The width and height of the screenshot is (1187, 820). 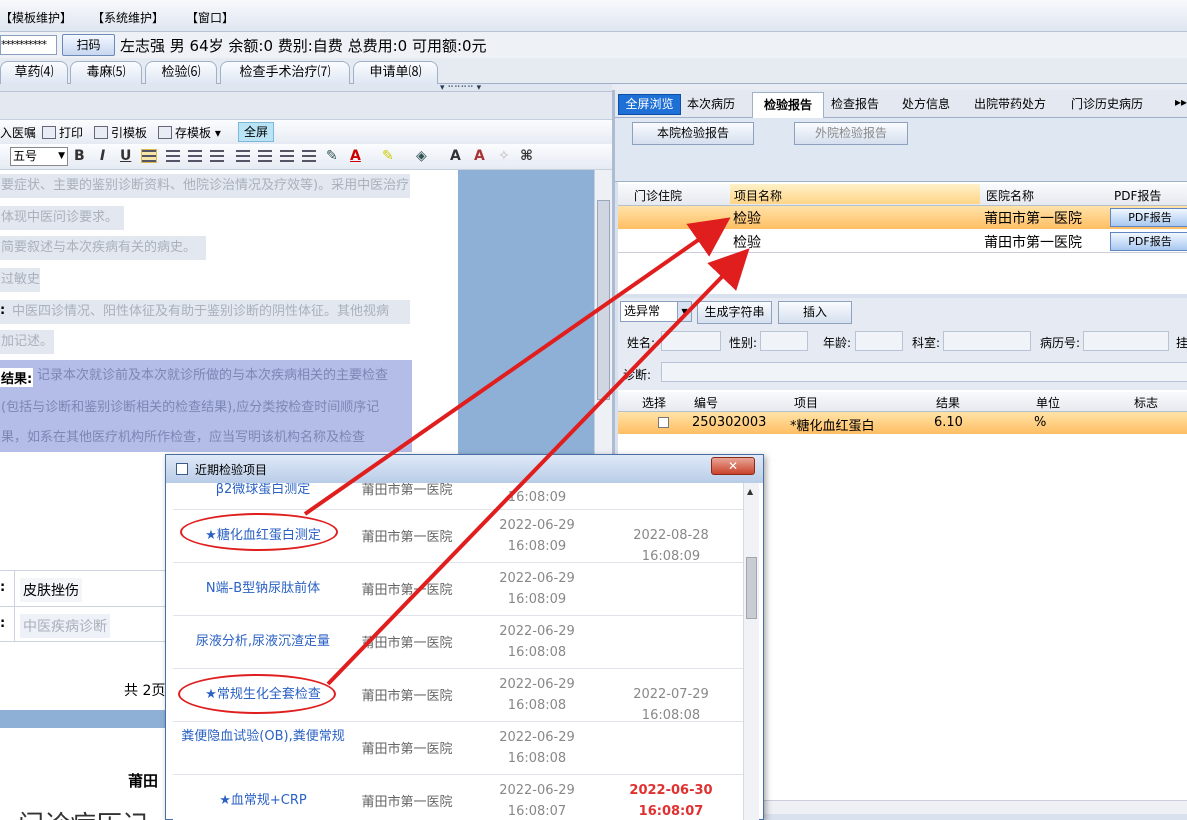 I want to click on highlight-icon: ✎, so click(x=388, y=156).